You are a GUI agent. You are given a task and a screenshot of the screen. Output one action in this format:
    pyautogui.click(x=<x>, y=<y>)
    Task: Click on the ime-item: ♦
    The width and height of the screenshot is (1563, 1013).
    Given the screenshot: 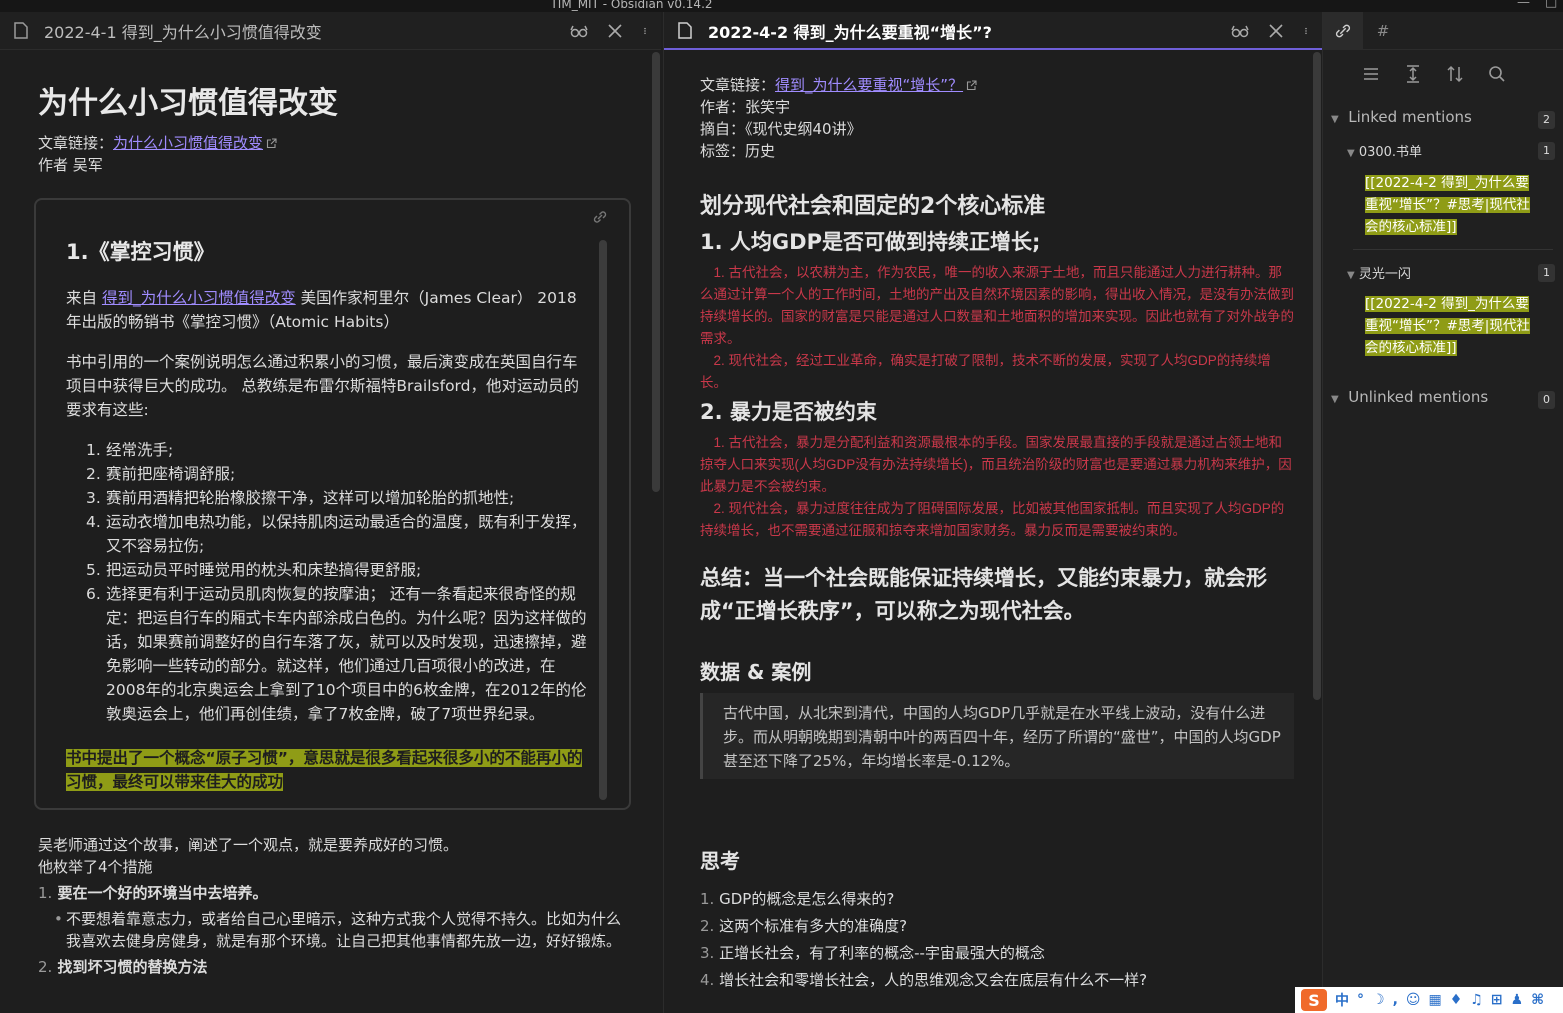 What is the action you would take?
    pyautogui.click(x=1456, y=1000)
    